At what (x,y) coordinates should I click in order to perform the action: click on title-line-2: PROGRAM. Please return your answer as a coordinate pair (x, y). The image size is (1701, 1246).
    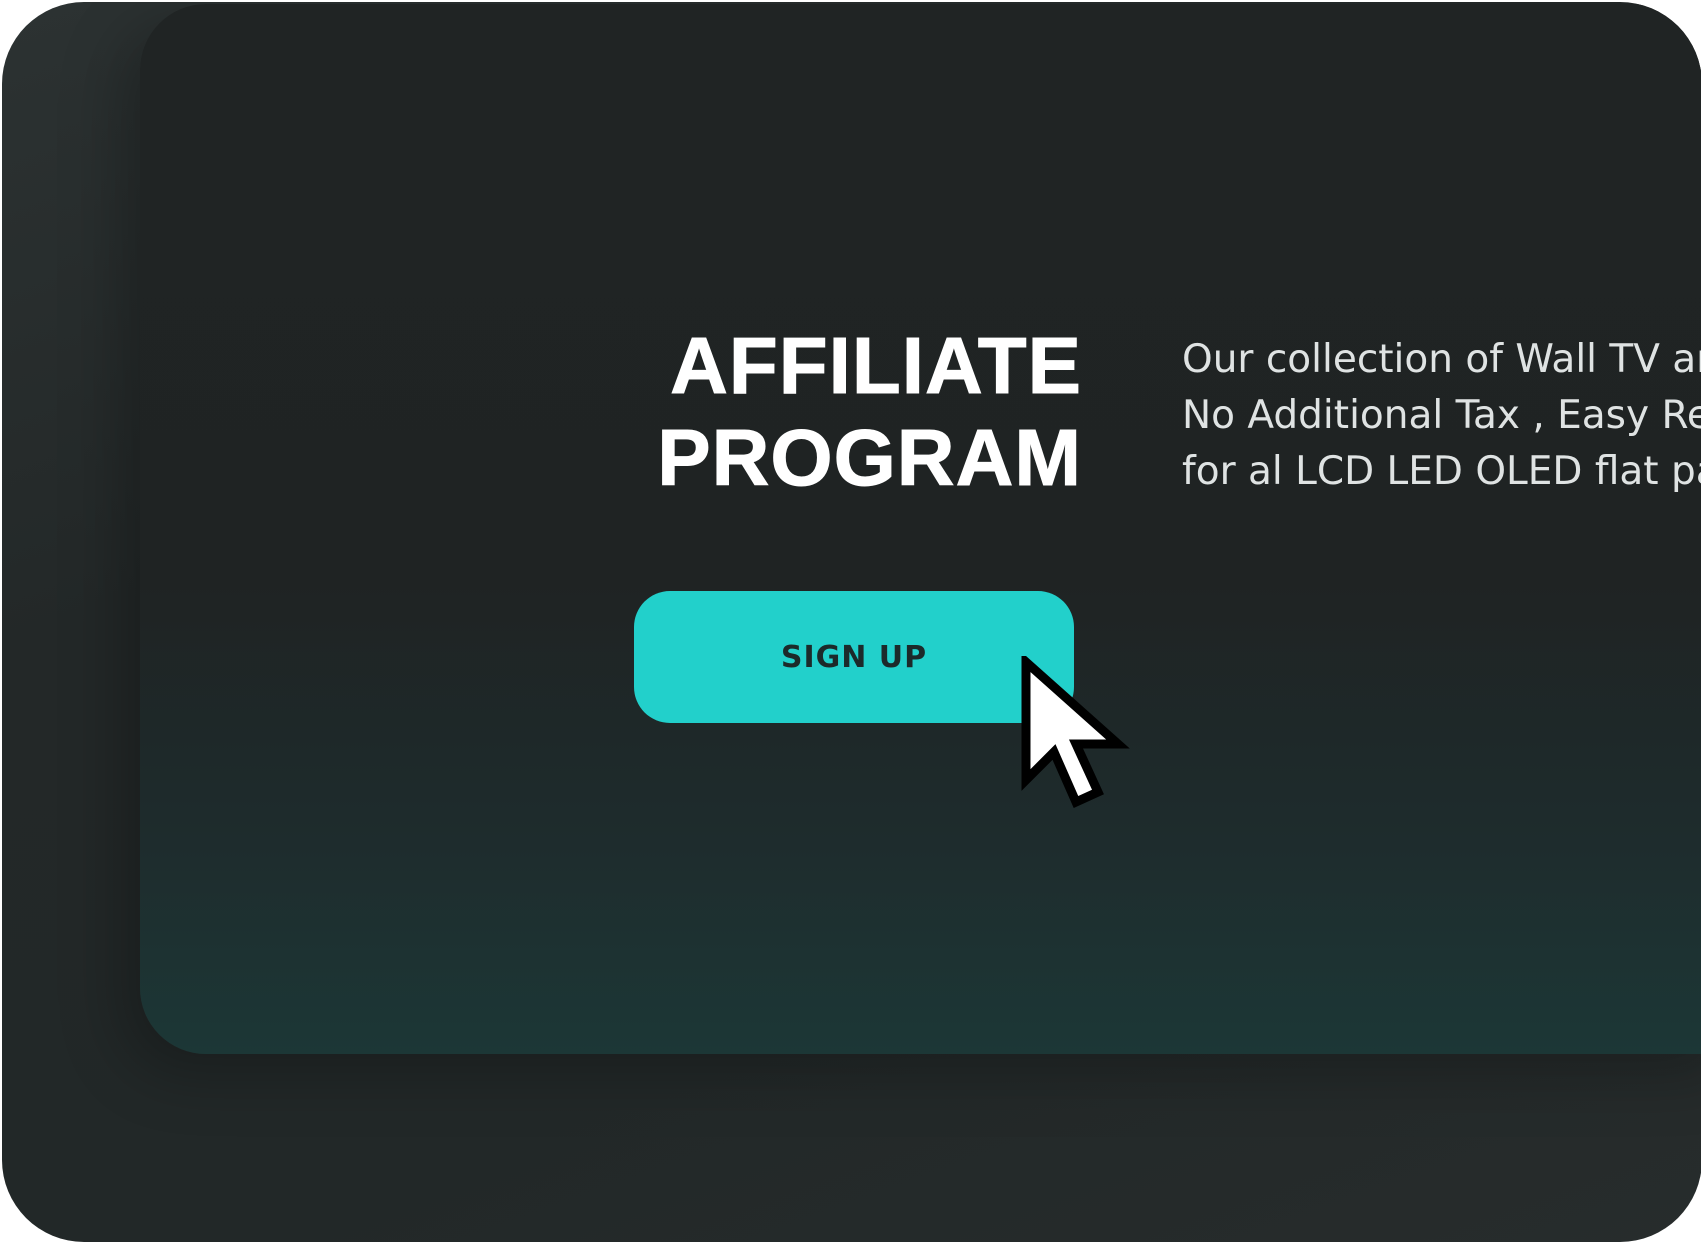
    Looking at the image, I should click on (869, 458).